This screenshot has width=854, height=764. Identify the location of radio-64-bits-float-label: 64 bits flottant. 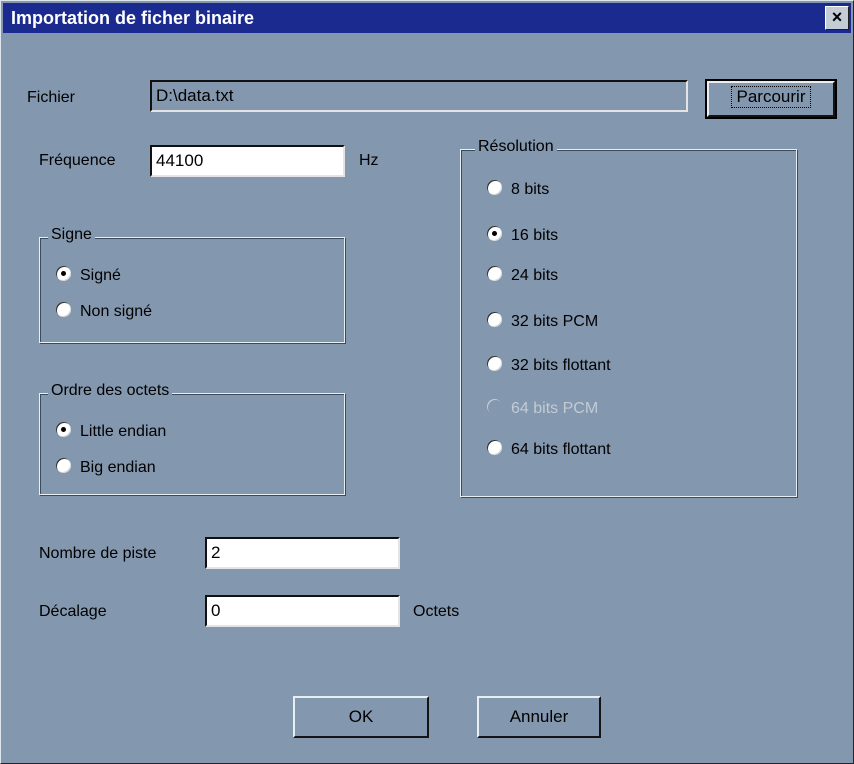
(561, 449).